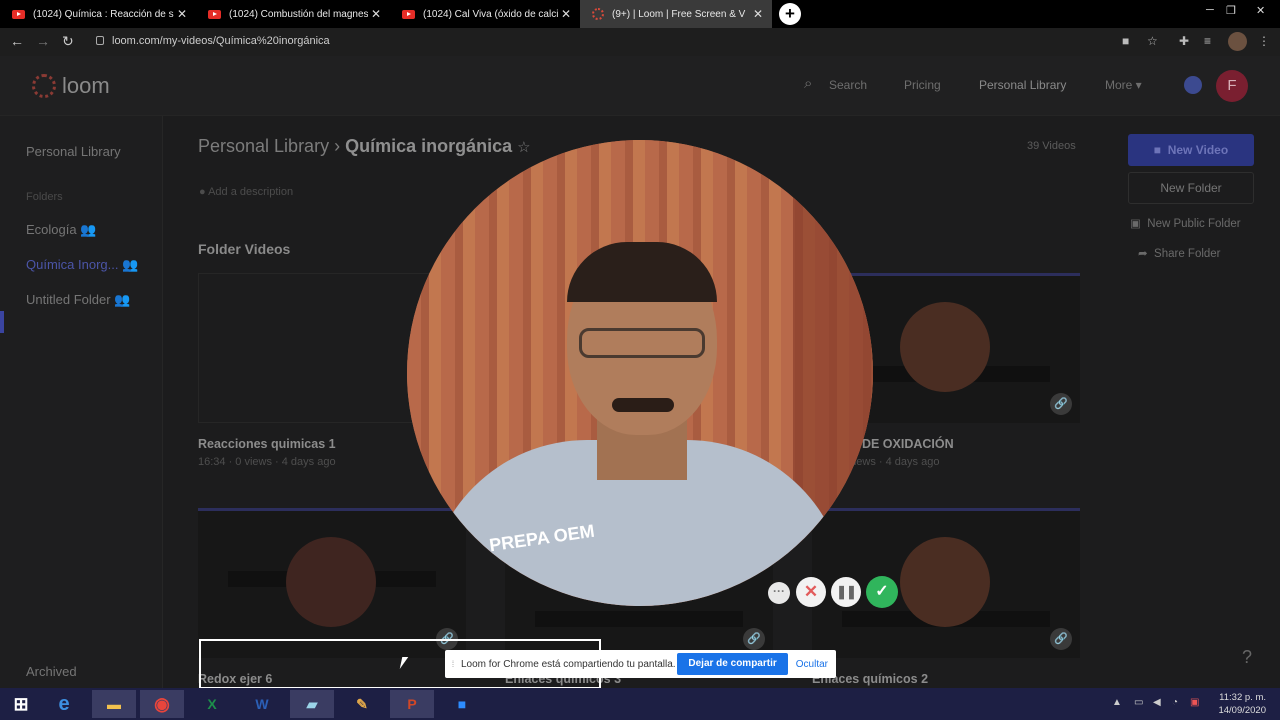 This screenshot has width=1280, height=720. I want to click on search-link: Search, so click(848, 85).